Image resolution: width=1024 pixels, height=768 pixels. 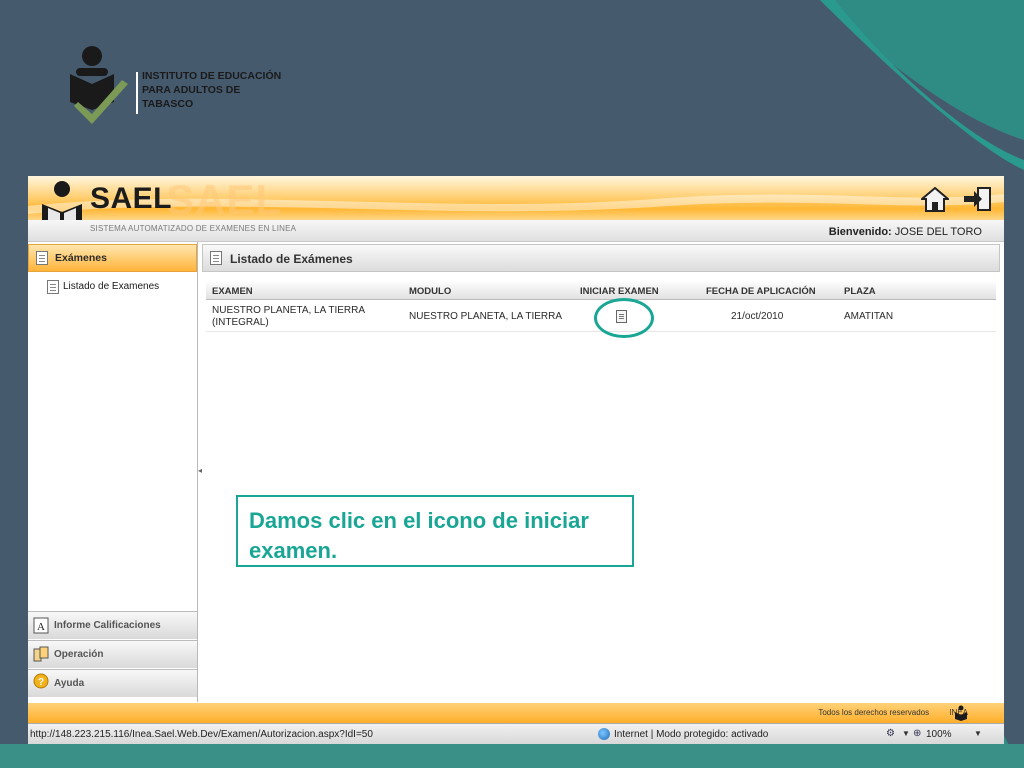 I want to click on inea-logo-icon, so click(x=961, y=713).